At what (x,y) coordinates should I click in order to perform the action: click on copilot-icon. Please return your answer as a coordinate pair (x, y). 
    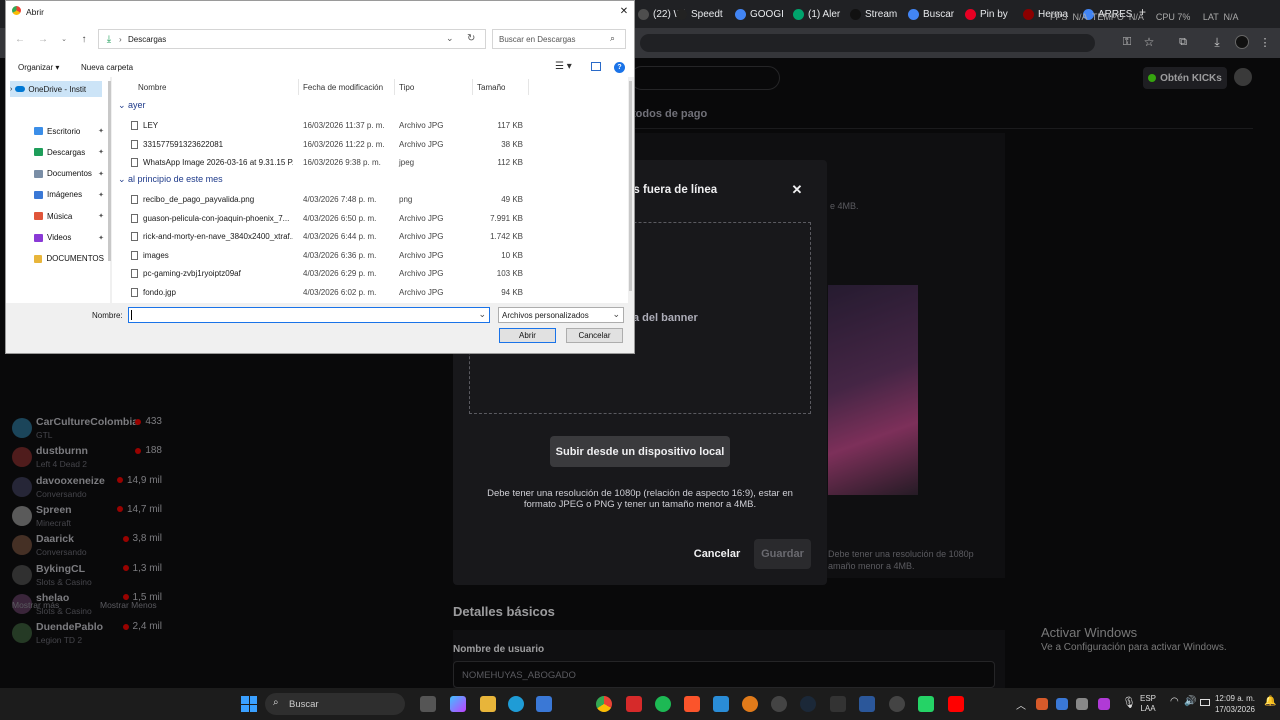
    Looking at the image, I should click on (458, 704).